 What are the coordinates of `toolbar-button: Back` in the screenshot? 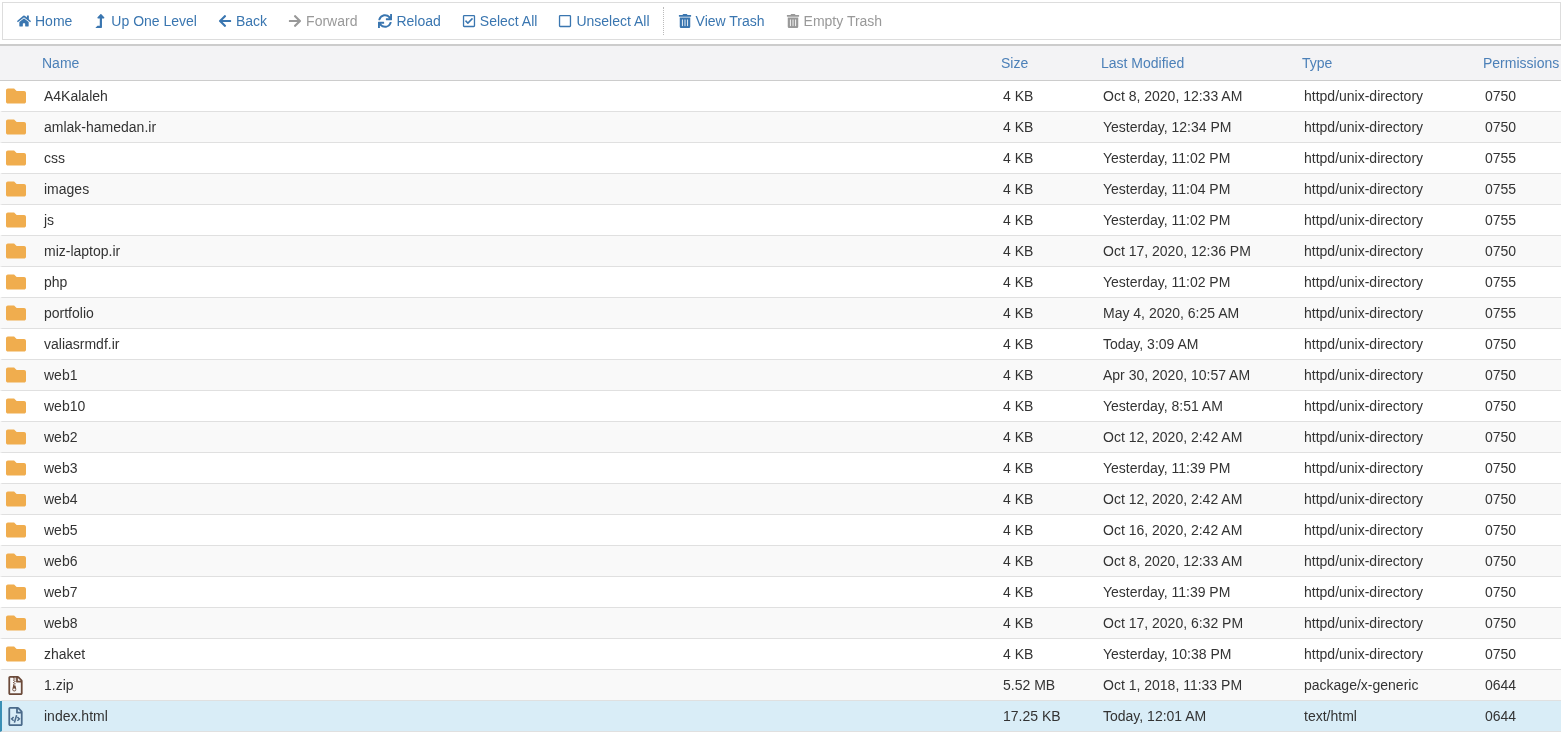 It's located at (245, 21).